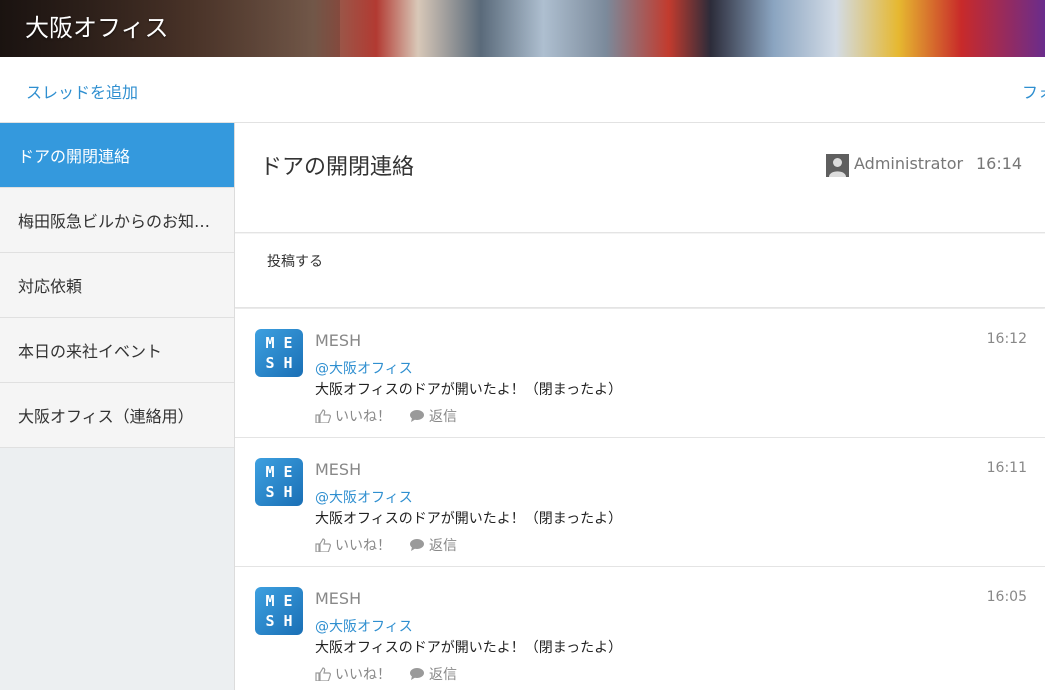 Image resolution: width=1045 pixels, height=690 pixels. Describe the element at coordinates (1033, 91) in the screenshot. I see `follow-link: フォ` at that location.